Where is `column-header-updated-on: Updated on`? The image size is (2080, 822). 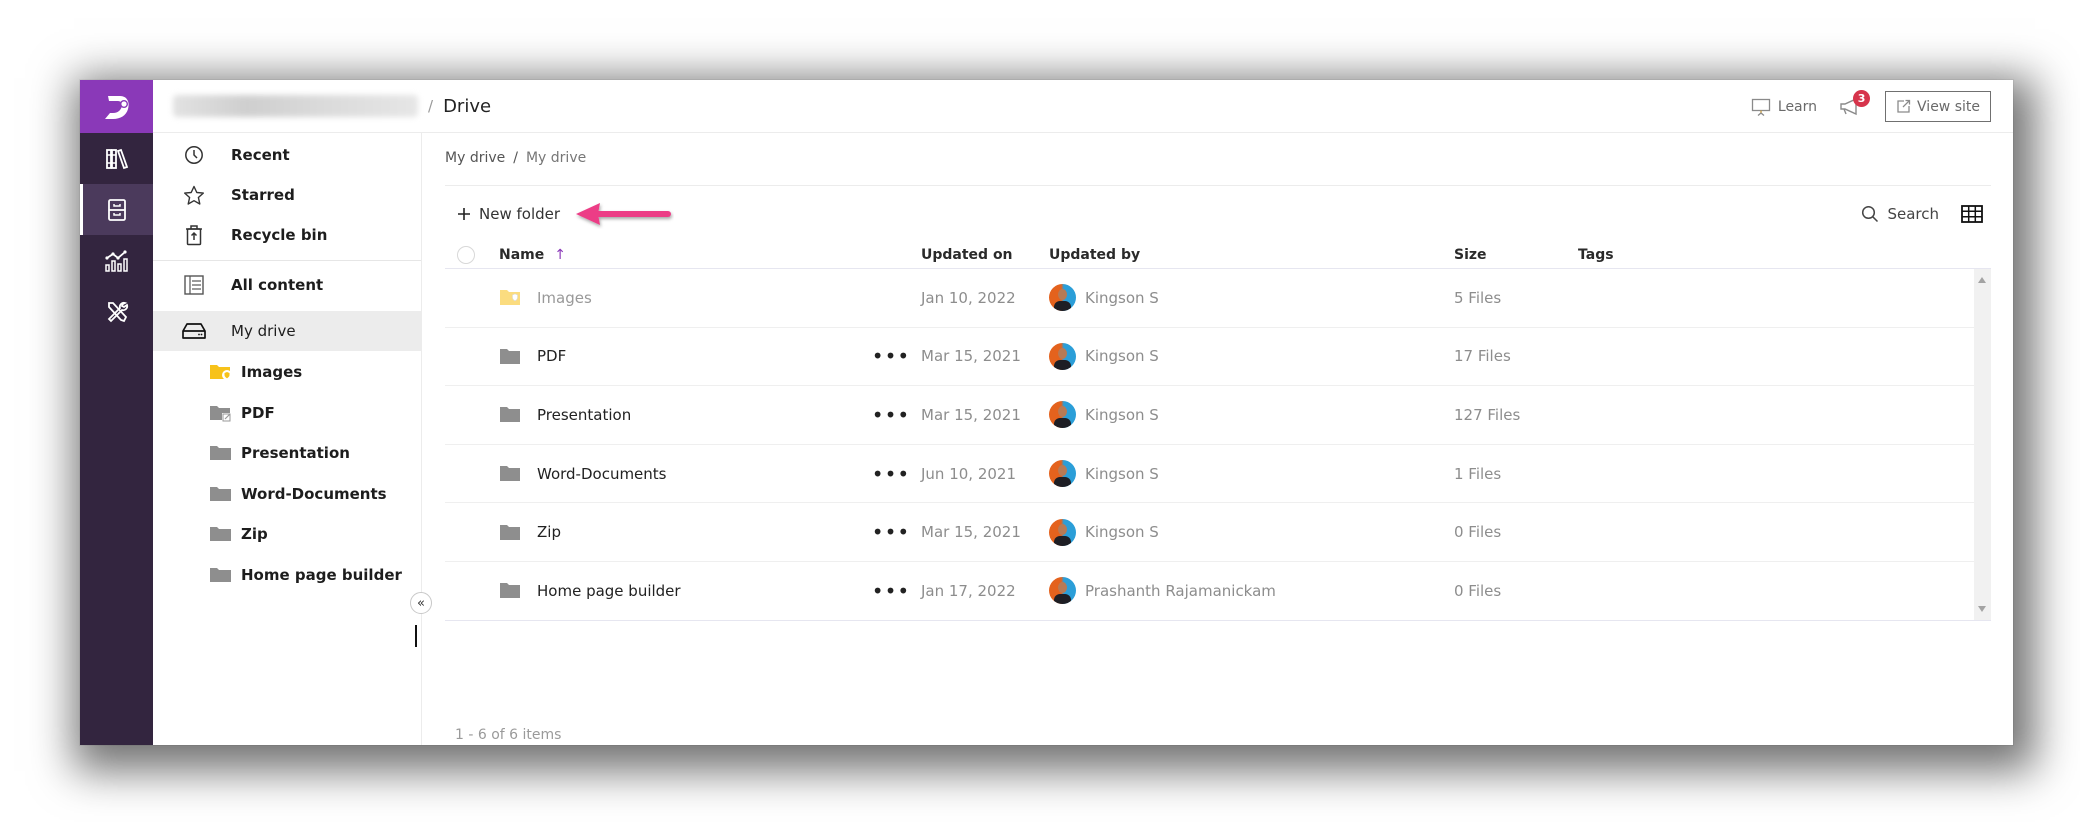 column-header-updated-on: Updated on is located at coordinates (985, 255).